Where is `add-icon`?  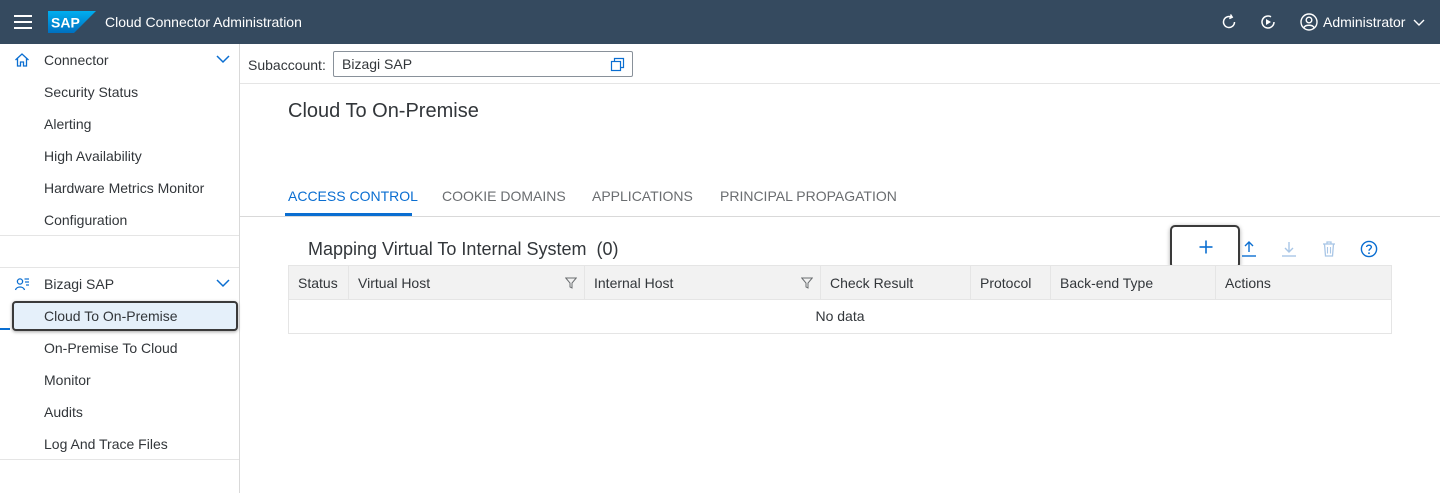
add-icon is located at coordinates (1206, 247).